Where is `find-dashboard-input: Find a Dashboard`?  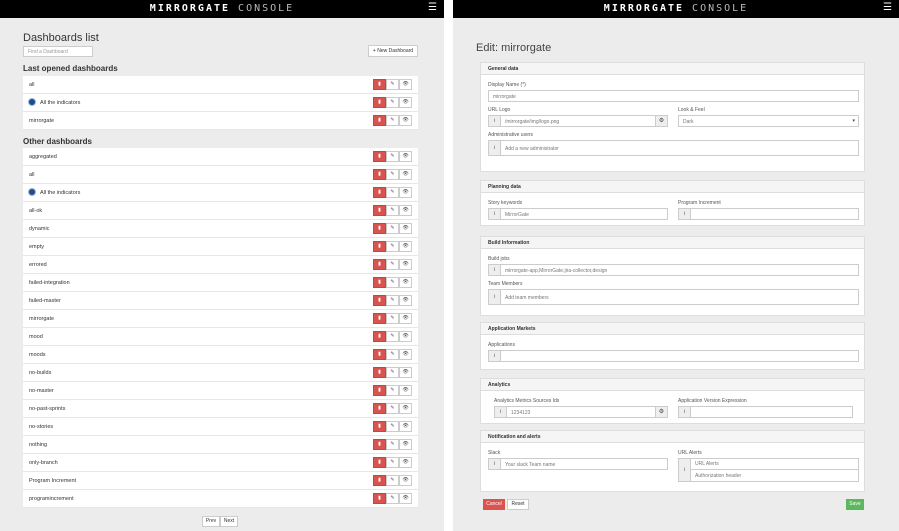 find-dashboard-input: Find a Dashboard is located at coordinates (58, 51).